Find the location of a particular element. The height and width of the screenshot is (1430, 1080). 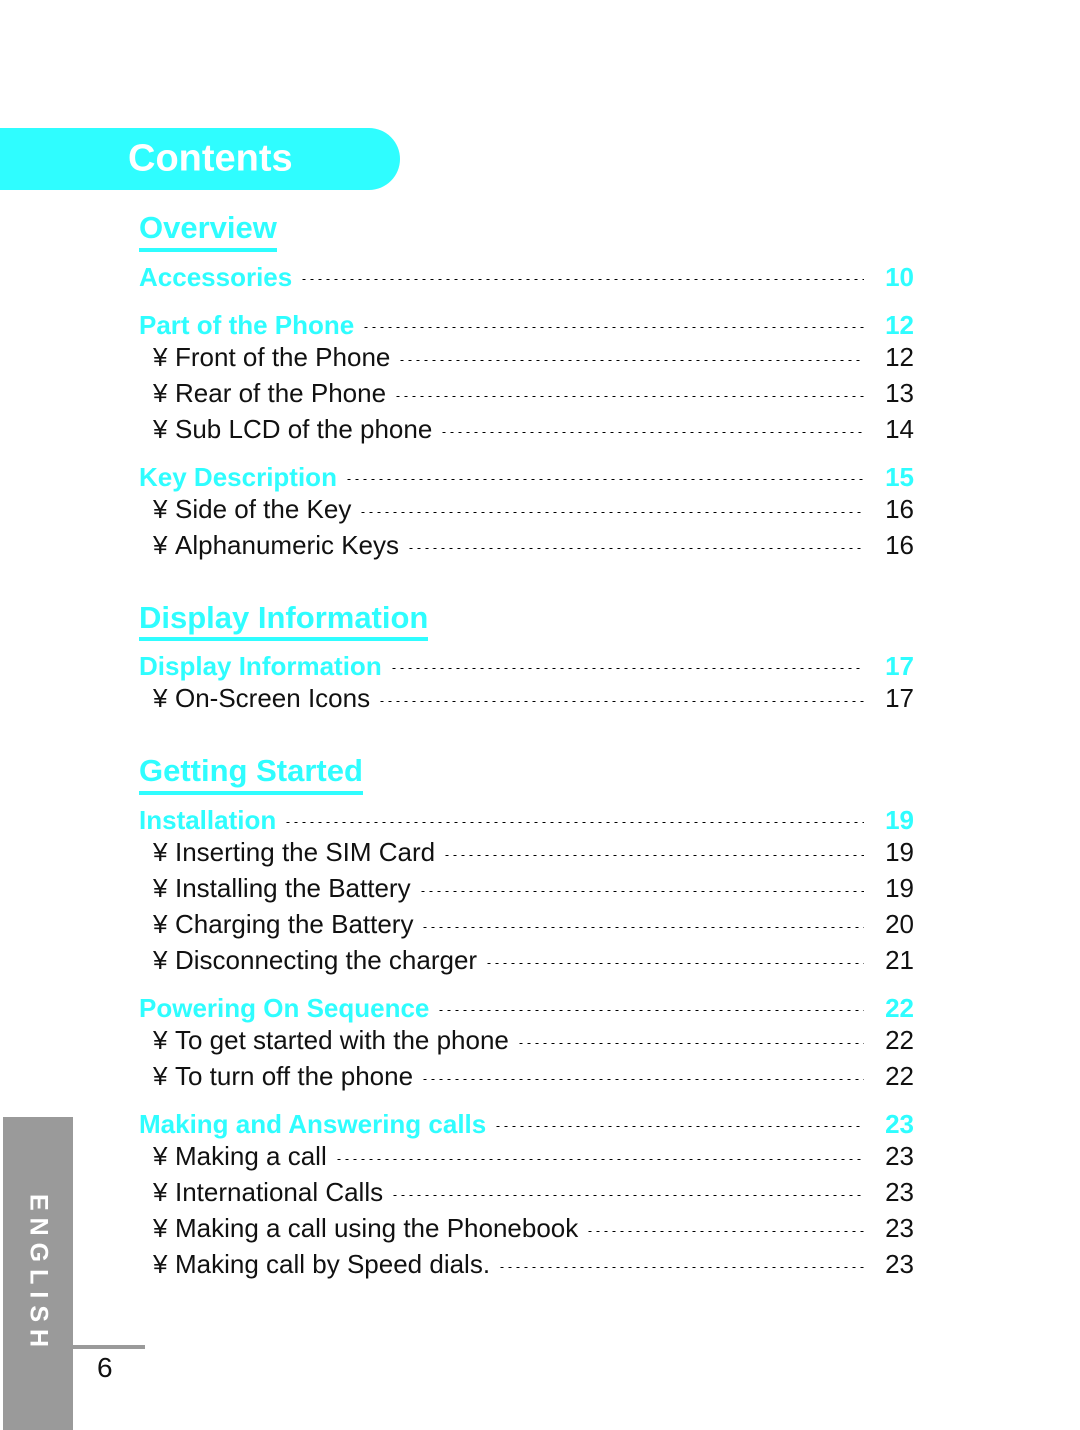

toc-entry-label: Inserting the SIM Card is located at coordinates (305, 851).